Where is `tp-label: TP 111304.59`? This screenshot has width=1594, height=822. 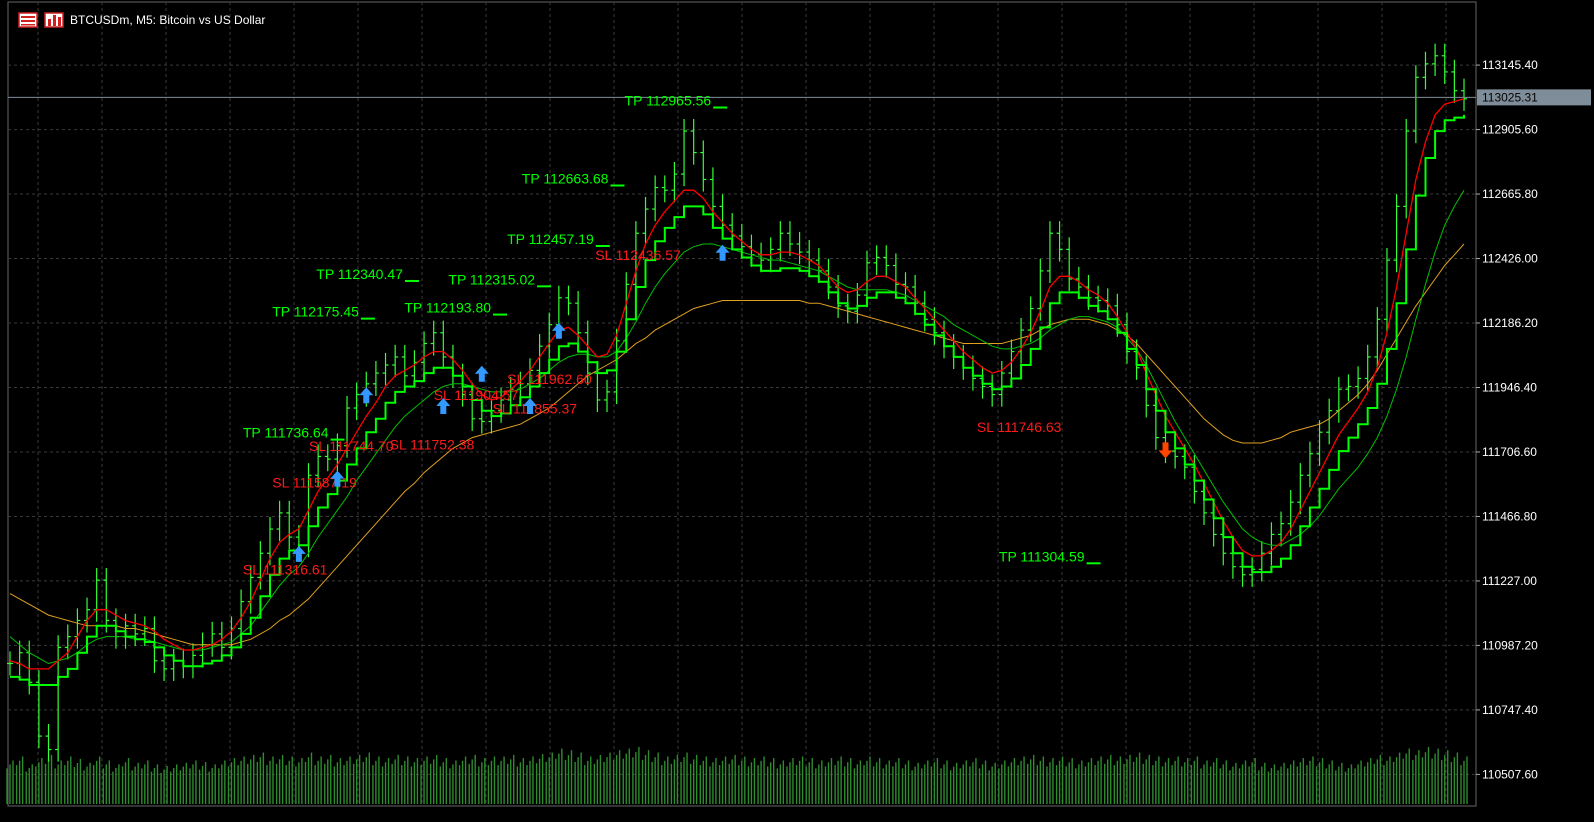 tp-label: TP 111304.59 is located at coordinates (1042, 556).